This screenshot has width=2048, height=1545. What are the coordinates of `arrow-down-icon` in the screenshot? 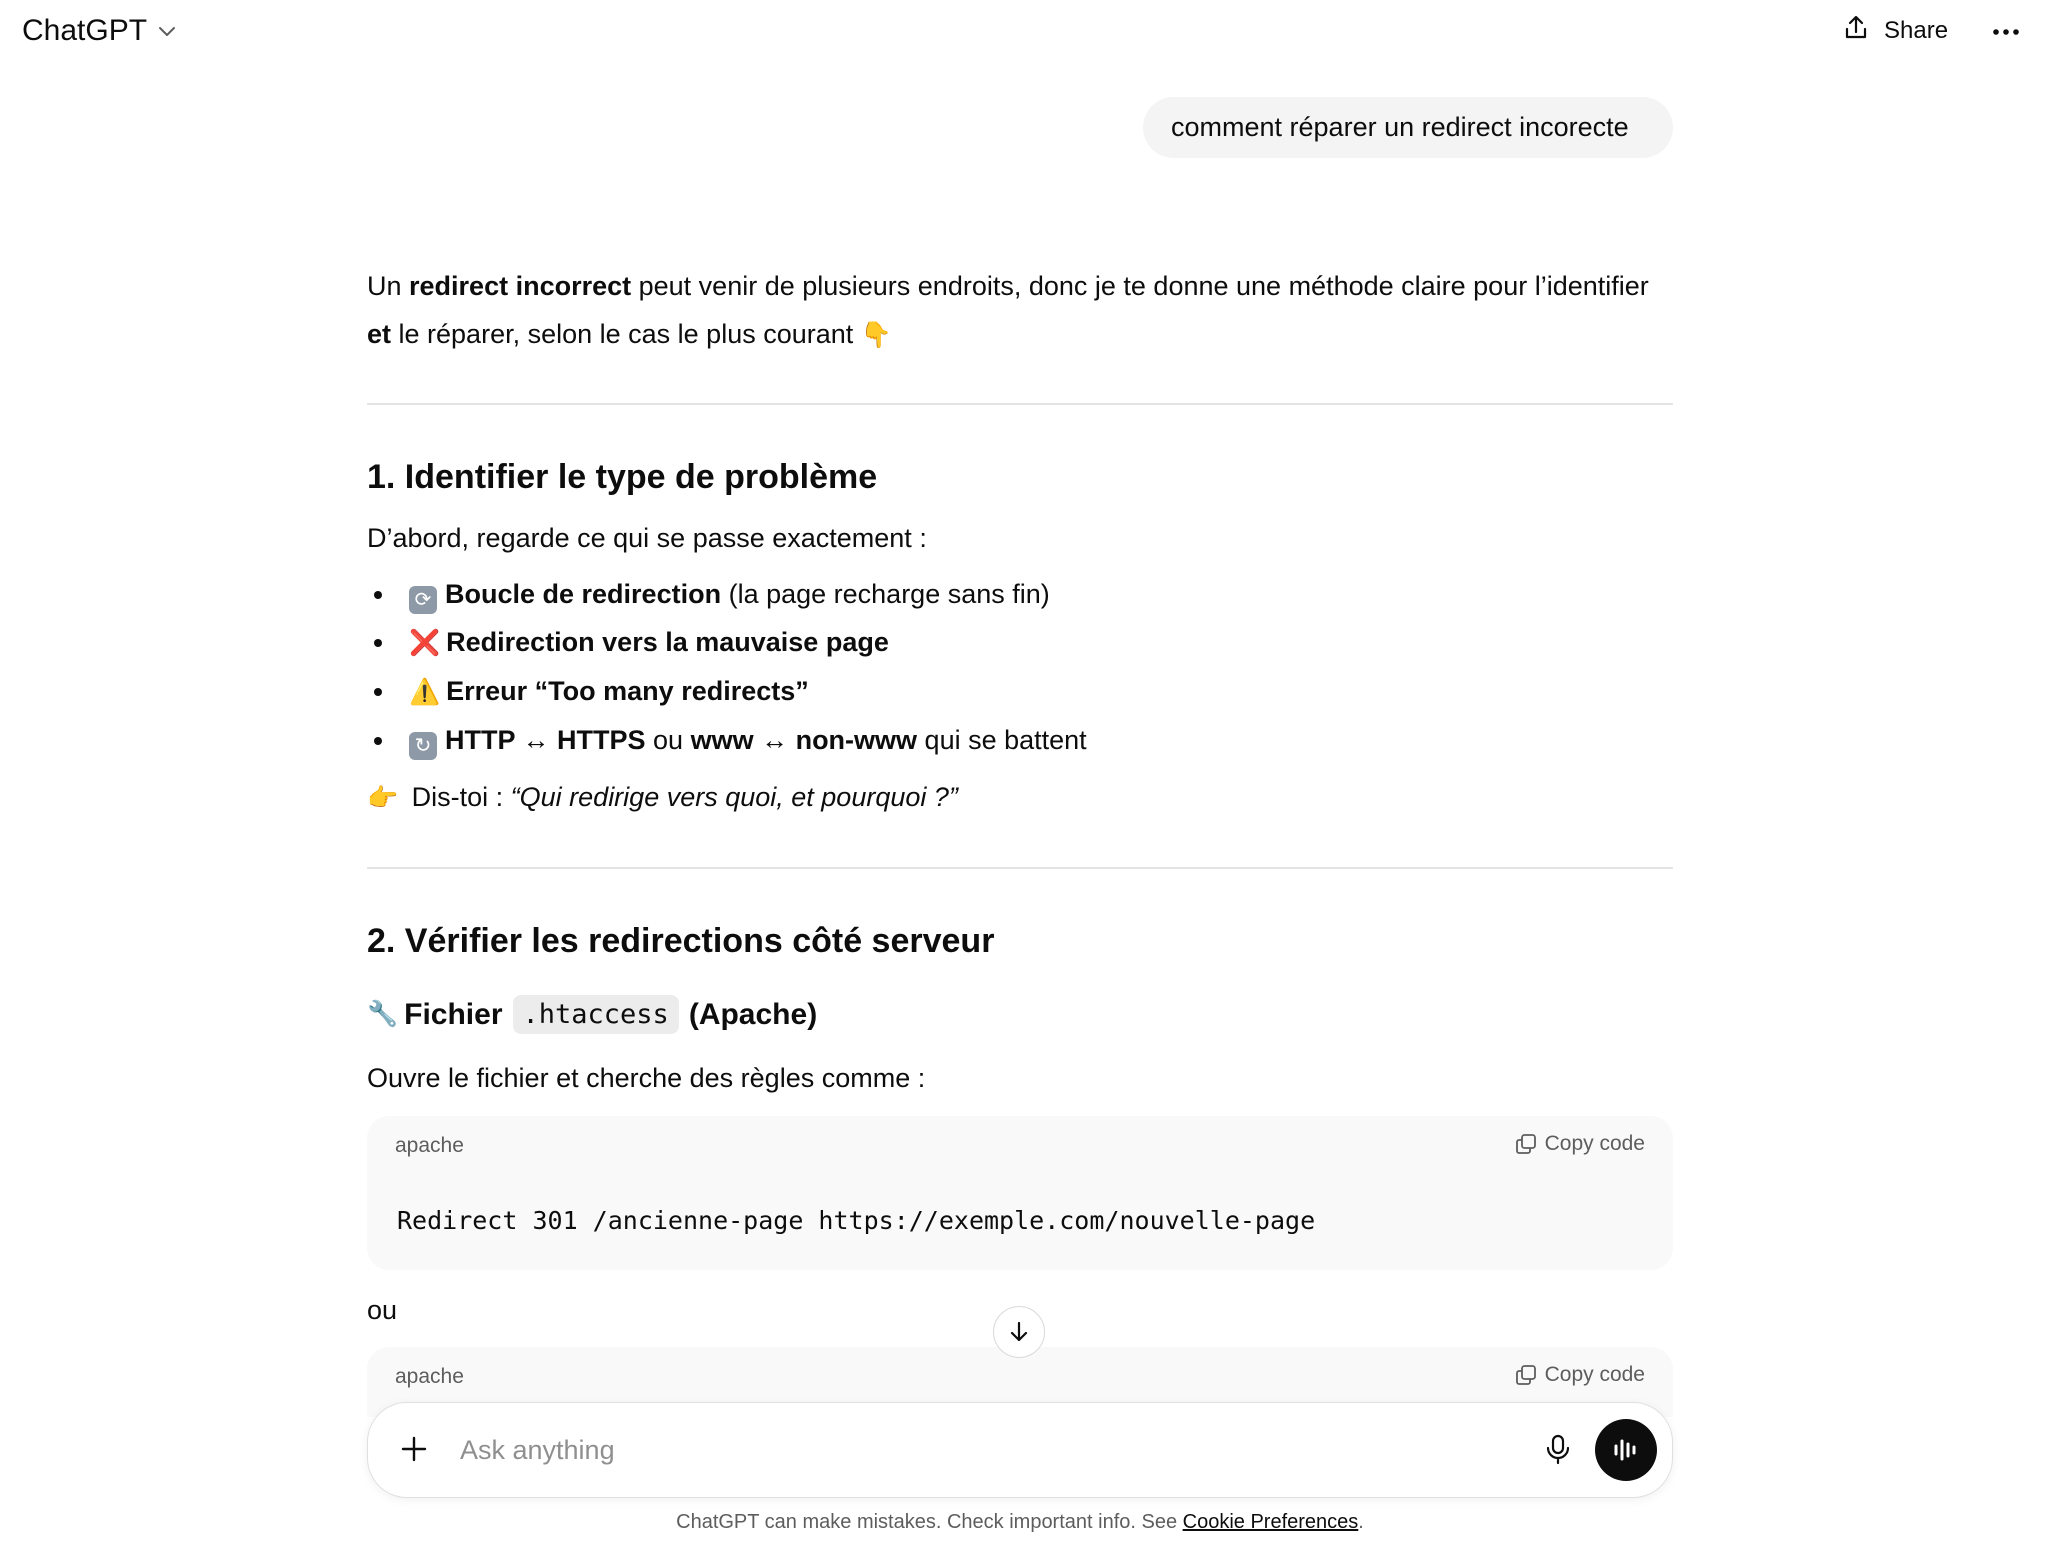 It's located at (1019, 1331).